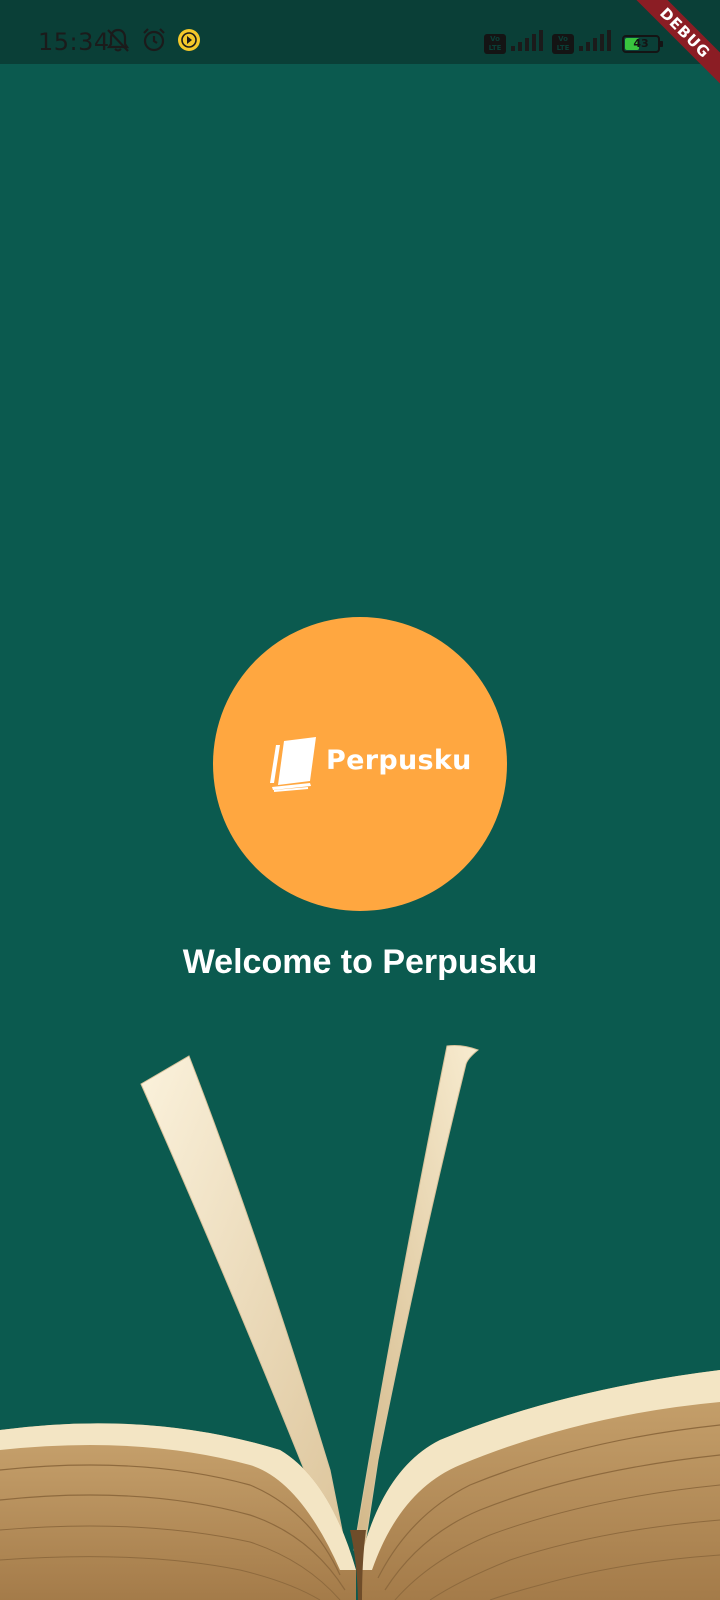  I want to click on battery-tip, so click(661, 43).